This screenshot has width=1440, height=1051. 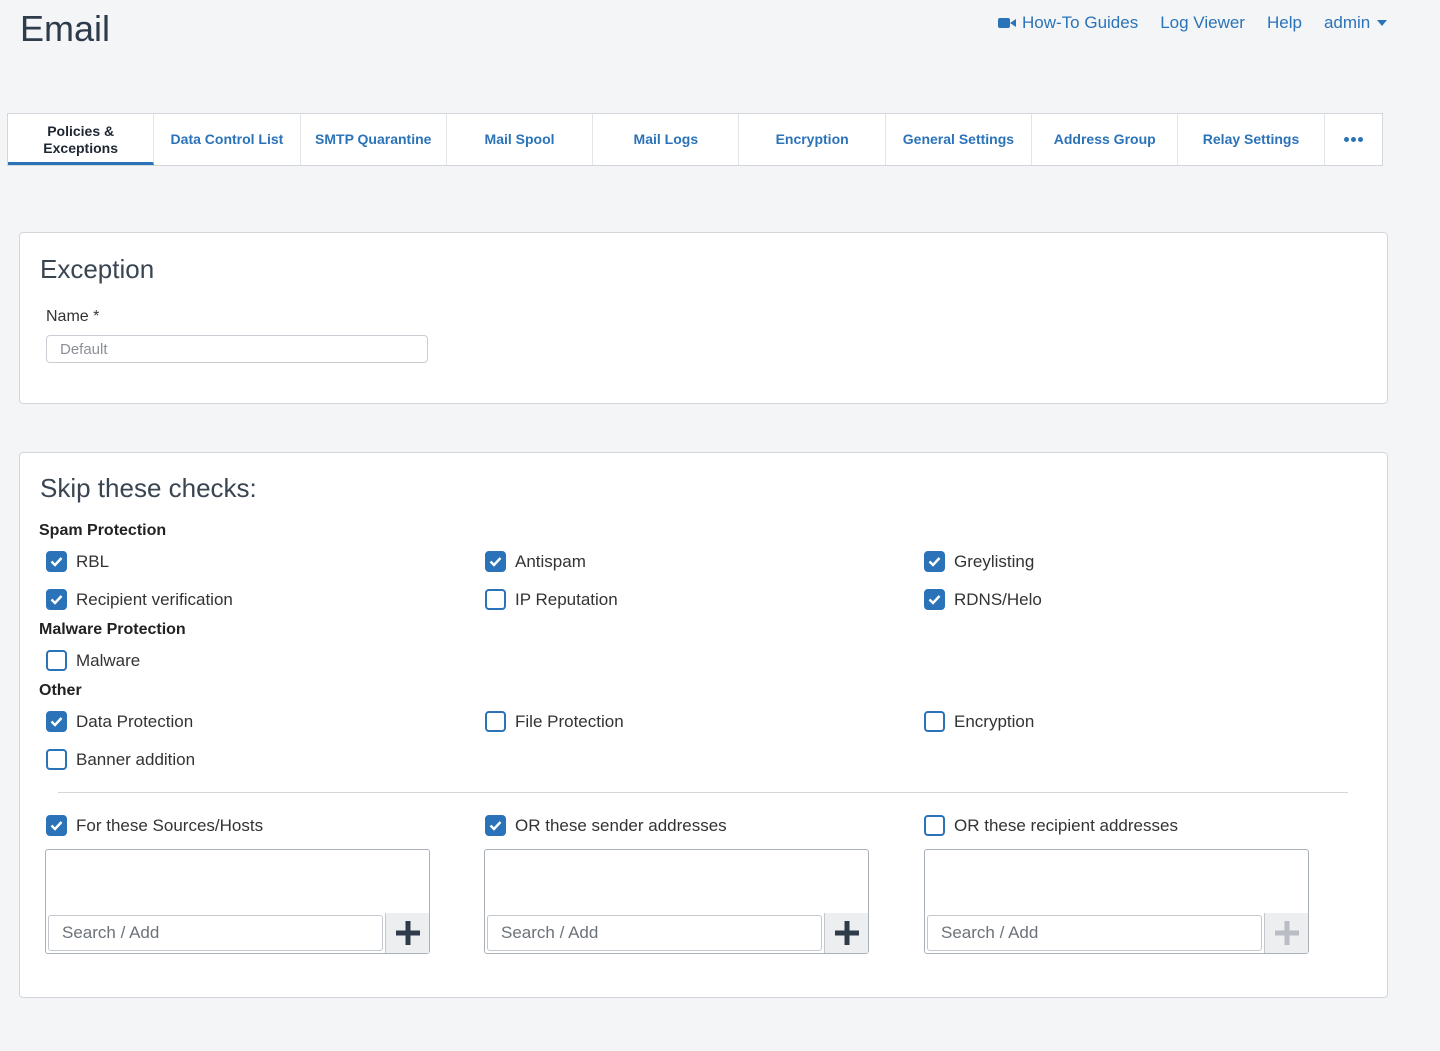 I want to click on data-protection-label: Data Protection, so click(x=135, y=721).